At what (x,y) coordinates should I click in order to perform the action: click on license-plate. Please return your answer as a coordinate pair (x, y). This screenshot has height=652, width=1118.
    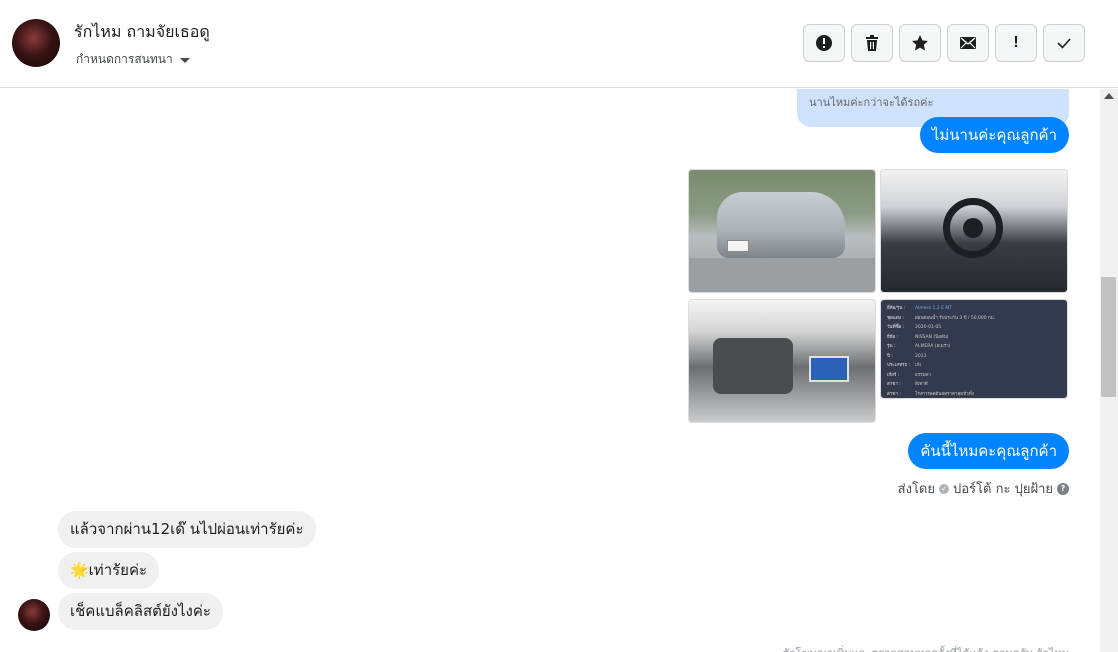
    Looking at the image, I should click on (738, 246).